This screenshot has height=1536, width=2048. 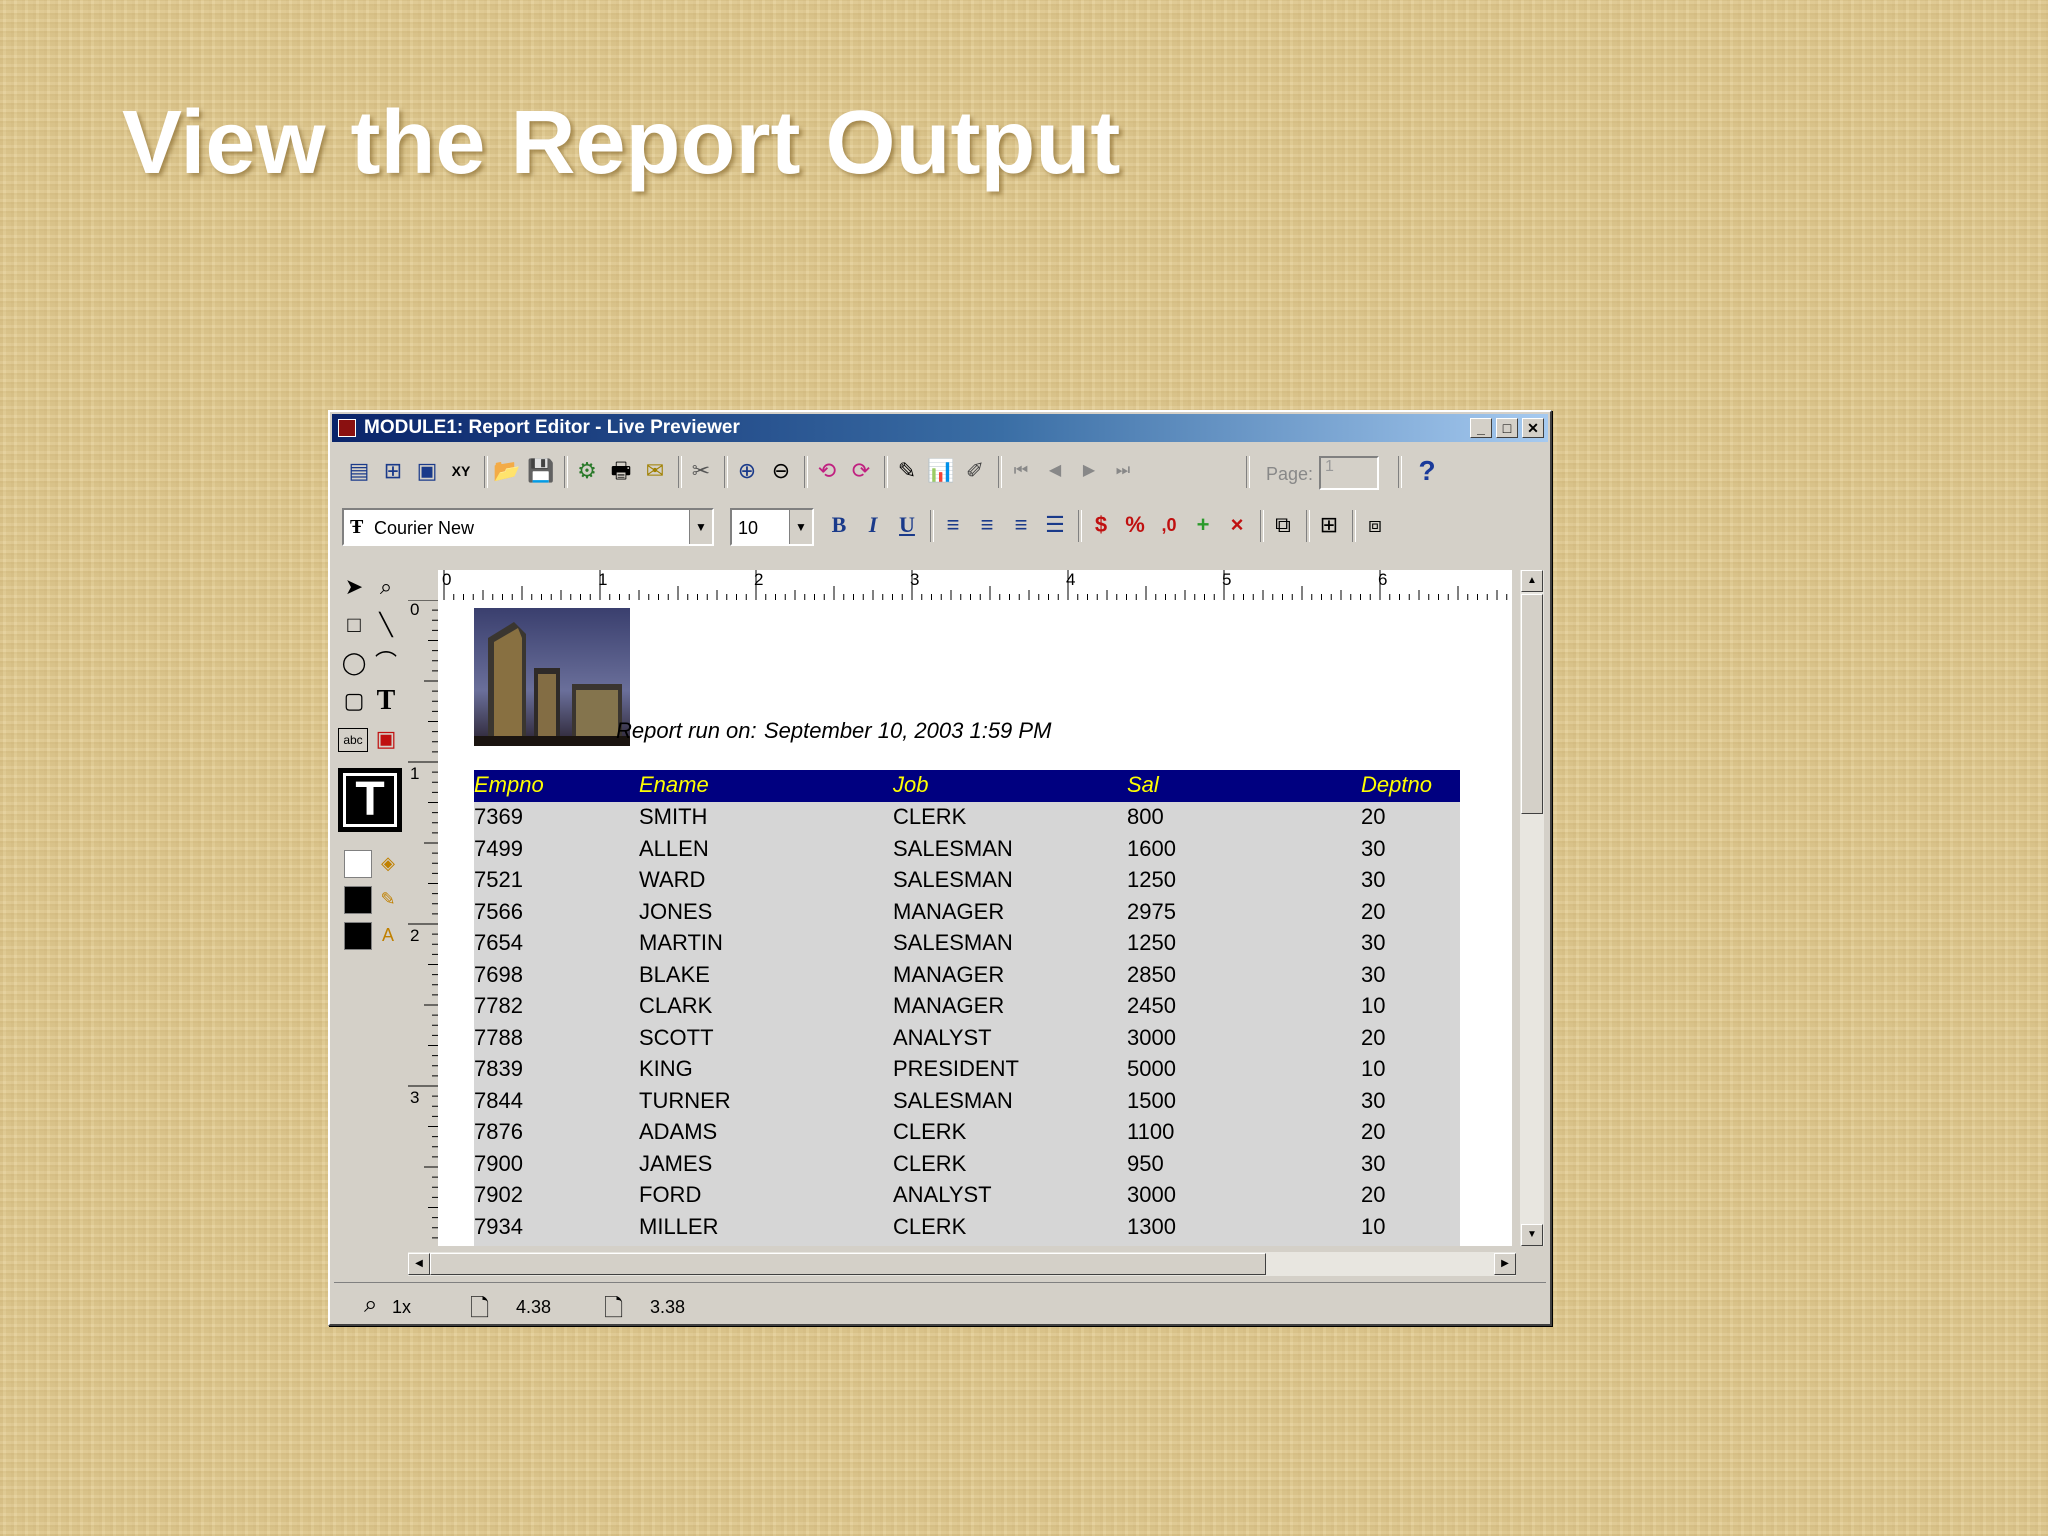 I want to click on ellipse-tool-icon: ◯, so click(x=354, y=663).